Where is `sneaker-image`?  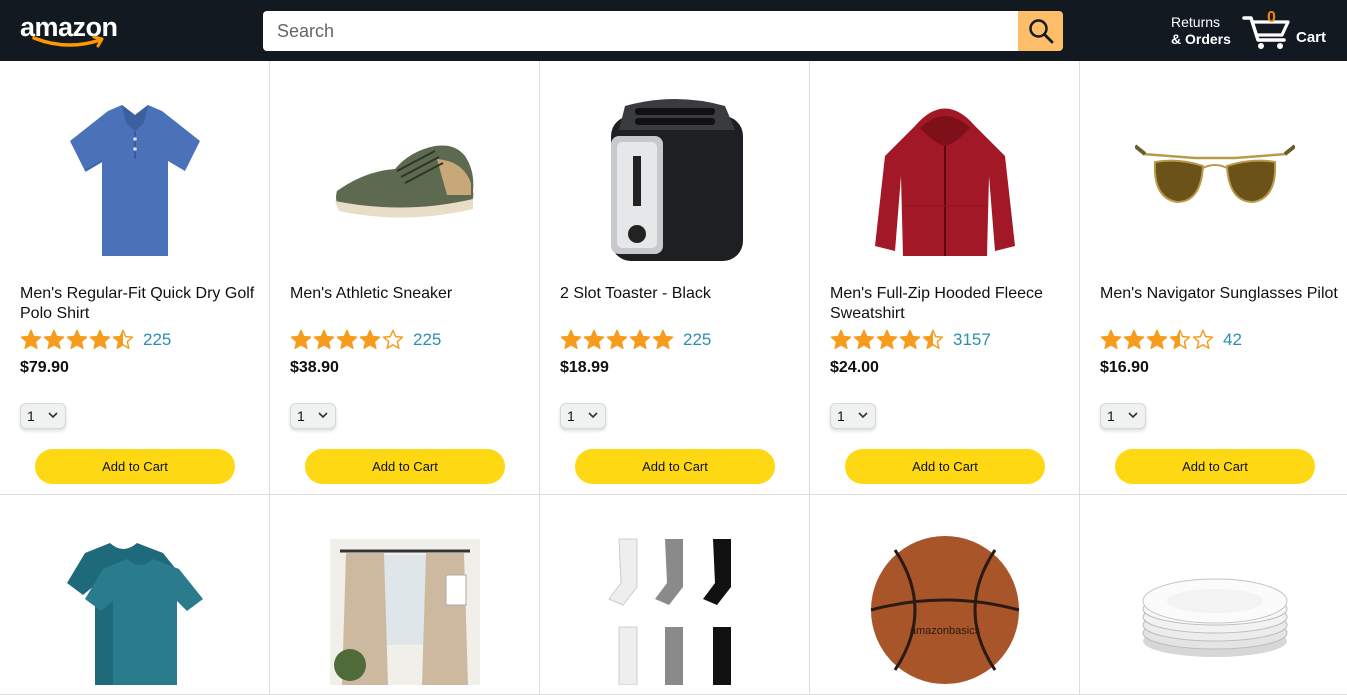
sneaker-image is located at coordinates (404, 181).